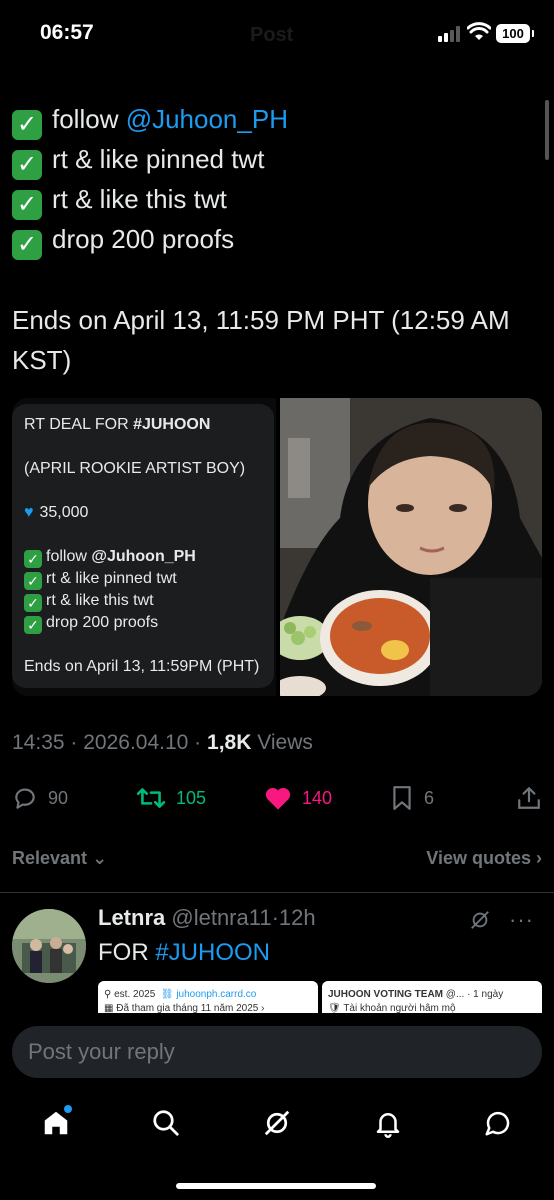  What do you see at coordinates (49, 946) in the screenshot?
I see `avatar` at bounding box center [49, 946].